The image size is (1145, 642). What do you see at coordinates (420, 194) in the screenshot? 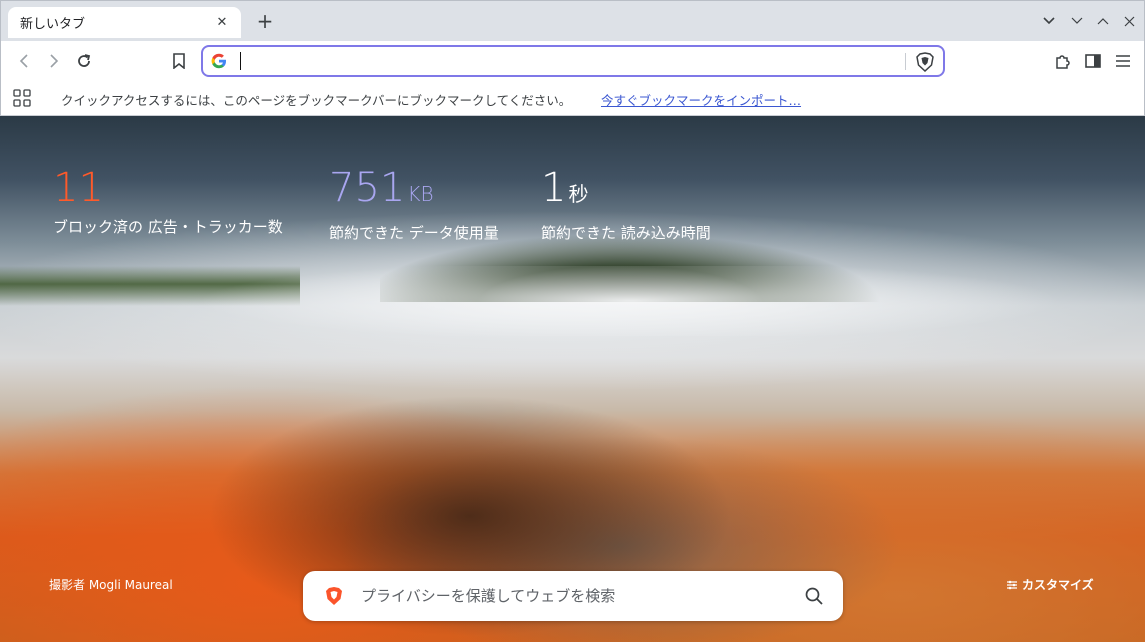
I see `data-saved-unit: KB` at bounding box center [420, 194].